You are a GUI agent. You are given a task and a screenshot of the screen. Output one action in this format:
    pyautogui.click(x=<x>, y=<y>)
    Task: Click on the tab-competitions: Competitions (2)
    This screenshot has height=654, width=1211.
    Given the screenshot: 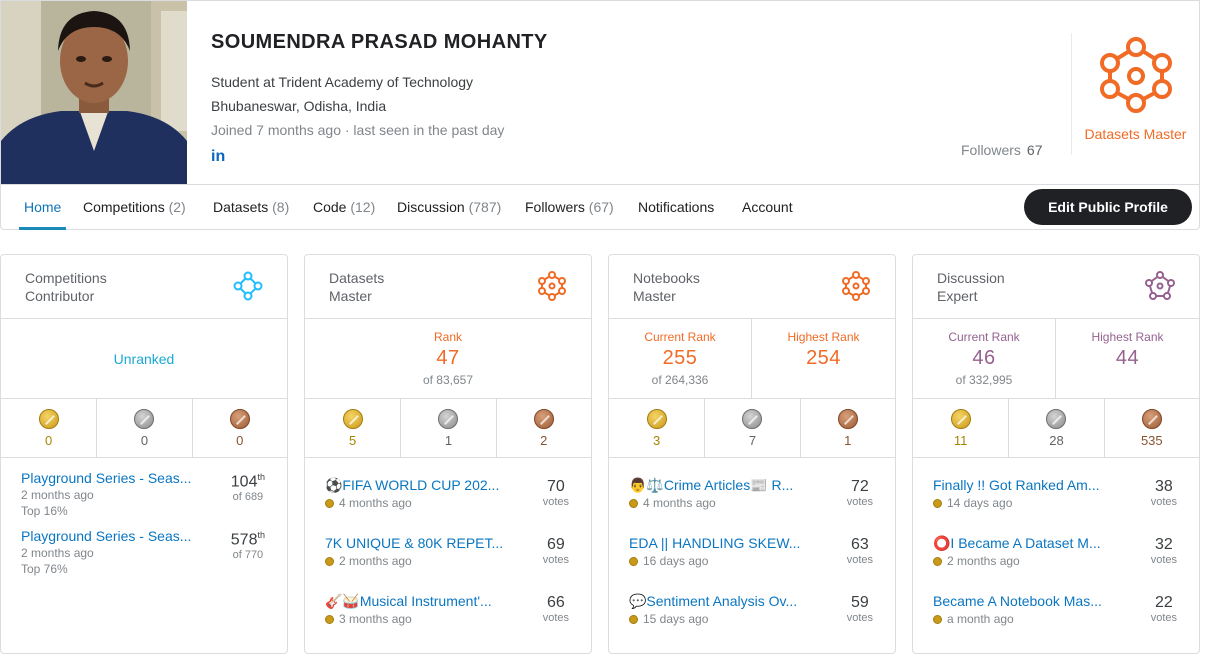 What is the action you would take?
    pyautogui.click(x=134, y=207)
    